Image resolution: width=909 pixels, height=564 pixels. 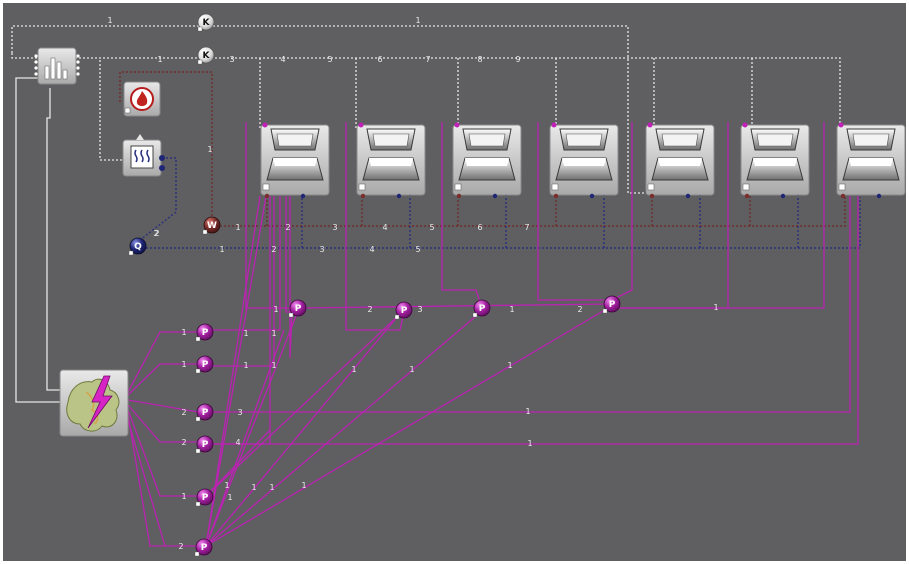 What do you see at coordinates (517, 59) in the screenshot?
I see `svg-text: 9` at bounding box center [517, 59].